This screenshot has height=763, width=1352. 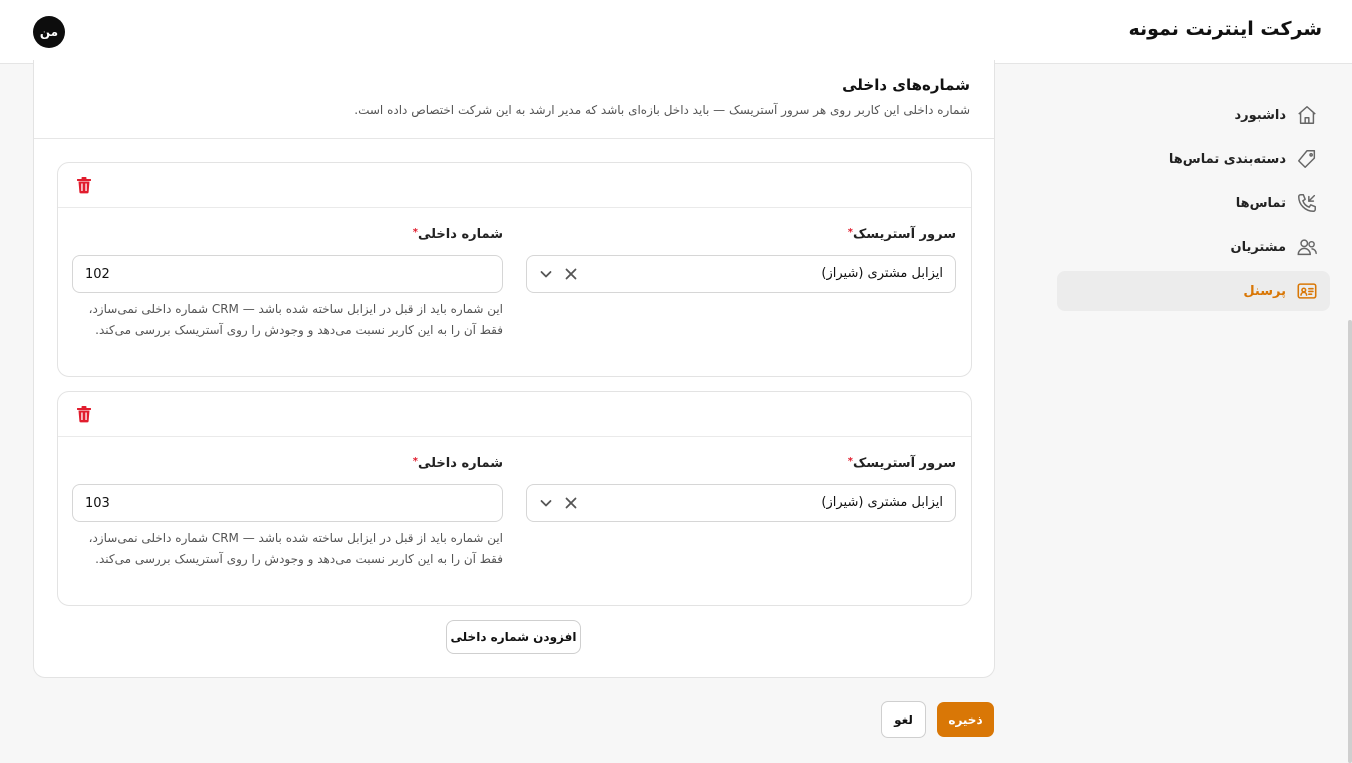 I want to click on home-icon, so click(x=1307, y=115).